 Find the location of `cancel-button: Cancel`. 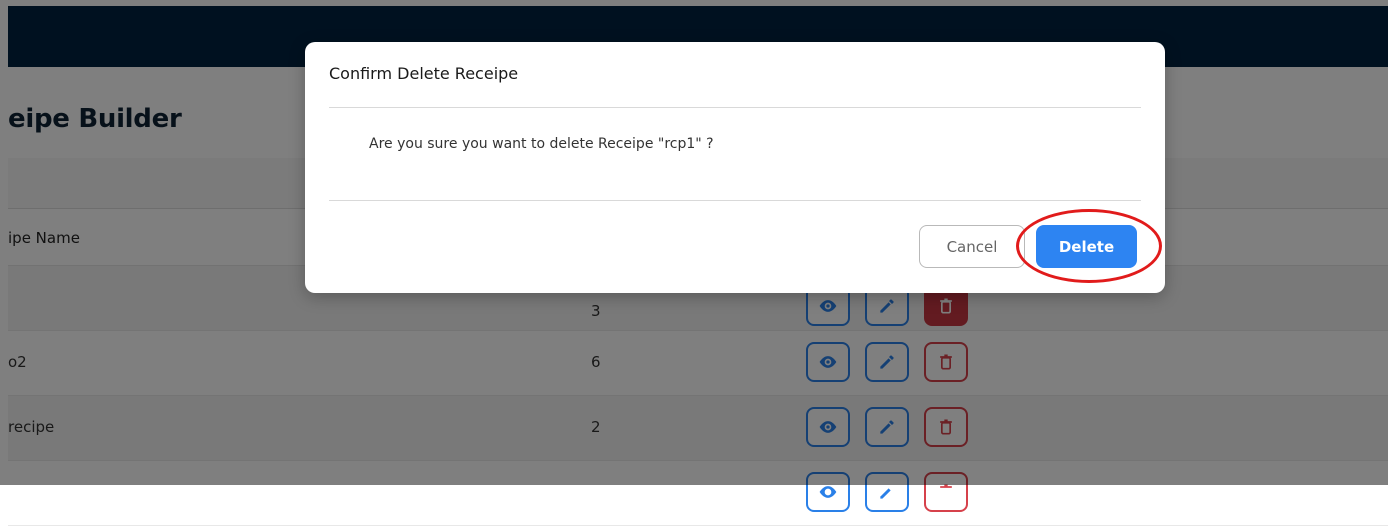

cancel-button: Cancel is located at coordinates (972, 246).